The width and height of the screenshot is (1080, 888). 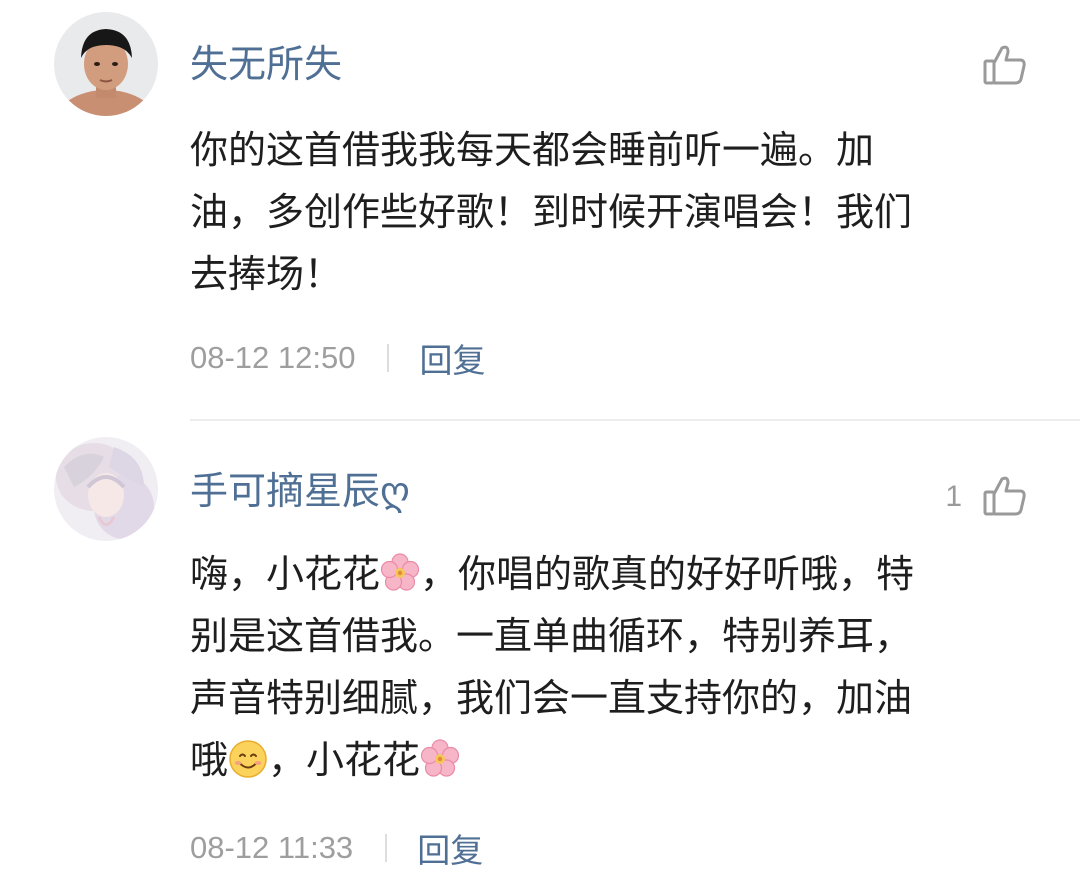 I want to click on comment-line: 嗨，小花花 ，你唱的歌真的好好听哦，特, so click(x=605, y=574).